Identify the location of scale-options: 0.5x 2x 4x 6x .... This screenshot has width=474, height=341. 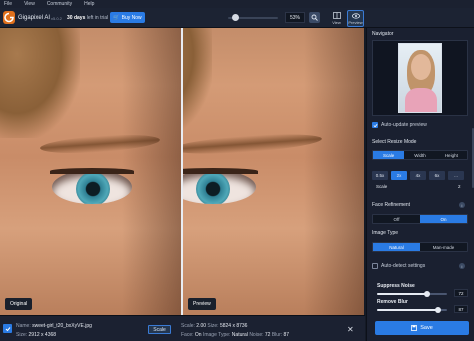
(418, 175).